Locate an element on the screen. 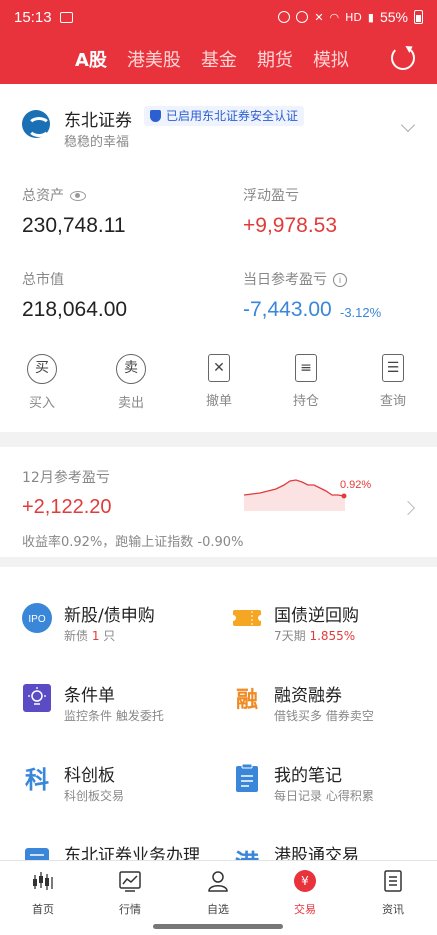 The height and width of the screenshot is (935, 437). nav-home: 首页 is located at coordinates (43, 893).